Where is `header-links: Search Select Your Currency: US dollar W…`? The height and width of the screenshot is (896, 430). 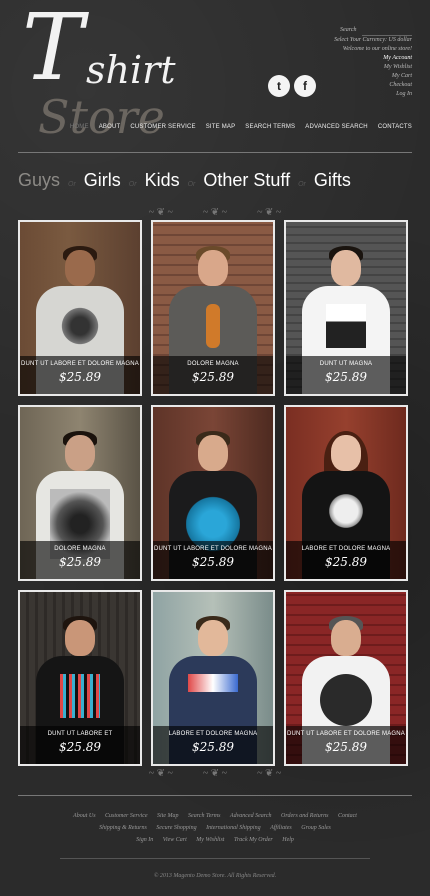
header-links: Search Select Your Currency: US dollar W… is located at coordinates (373, 62).